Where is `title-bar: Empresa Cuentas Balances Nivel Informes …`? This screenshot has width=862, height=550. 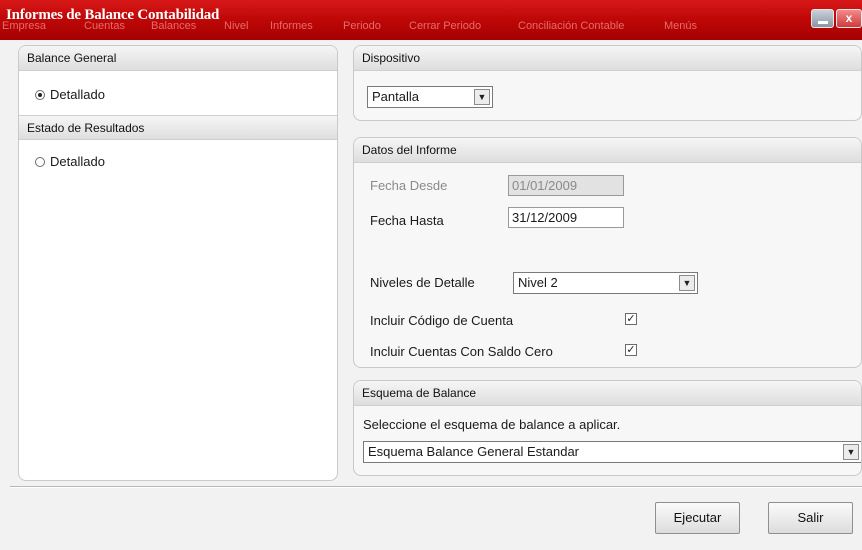 title-bar: Empresa Cuentas Balances Nivel Informes … is located at coordinates (431, 20).